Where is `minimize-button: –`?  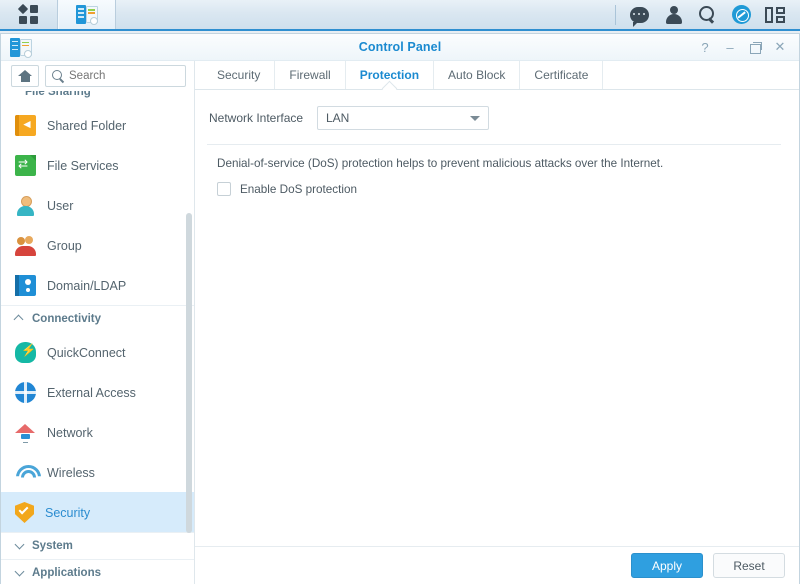 minimize-button: – is located at coordinates (730, 47).